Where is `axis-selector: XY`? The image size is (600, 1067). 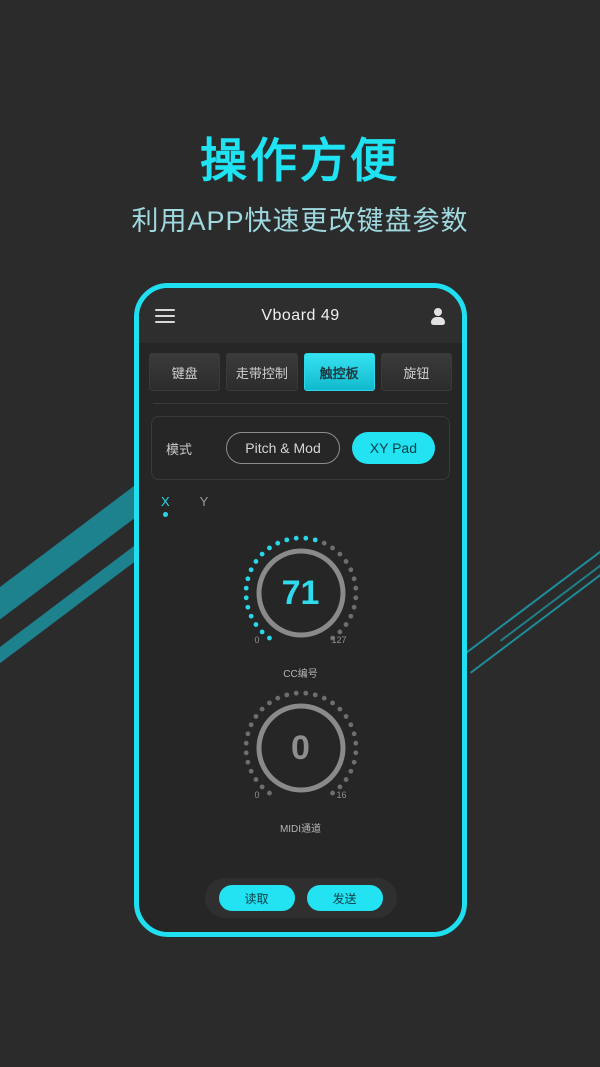 axis-selector: XY is located at coordinates (300, 498).